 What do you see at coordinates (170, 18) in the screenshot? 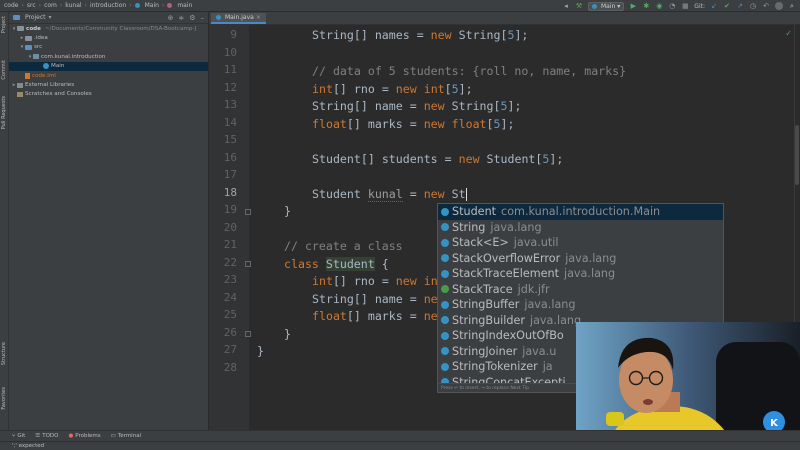
I see `collapse-all-icon: ⊕` at bounding box center [170, 18].